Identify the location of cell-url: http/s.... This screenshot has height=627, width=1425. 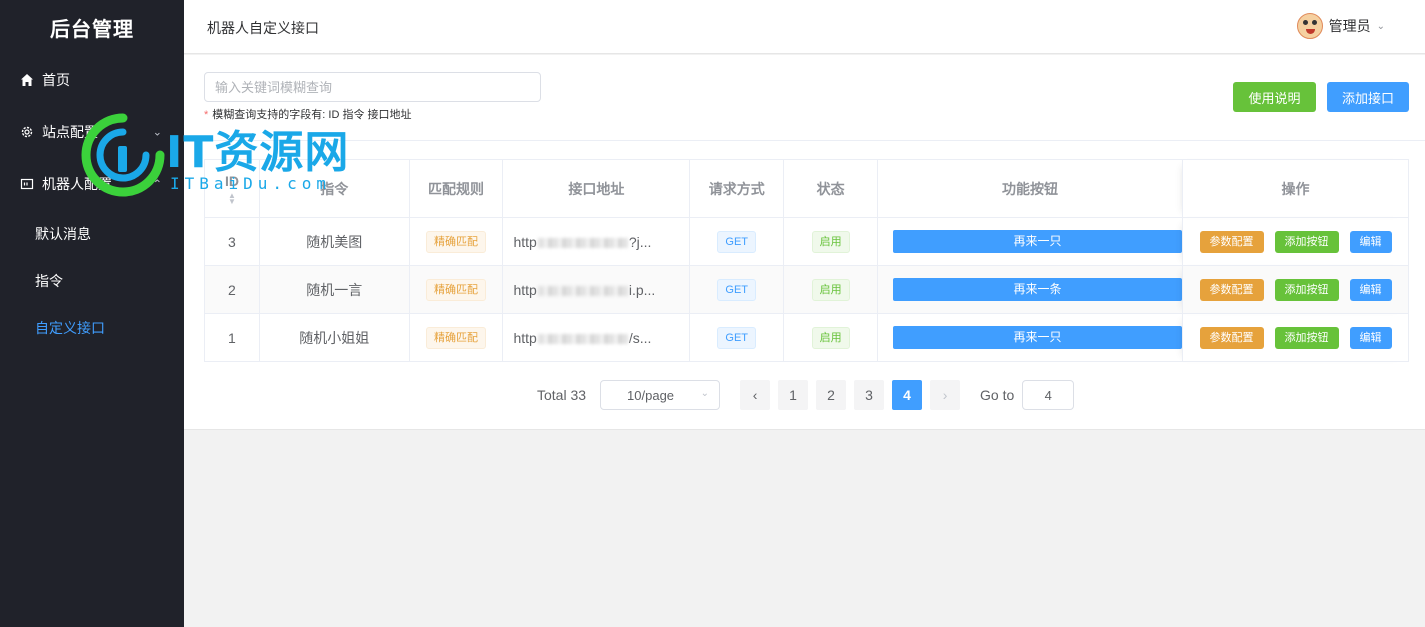
(596, 337).